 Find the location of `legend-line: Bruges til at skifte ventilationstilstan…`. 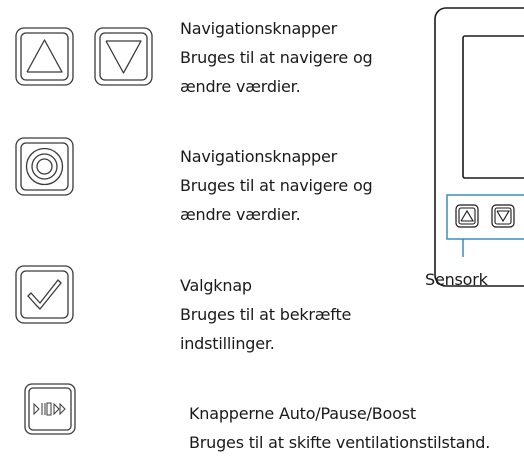

legend-line: Bruges til at skifte ventilationstilstan… is located at coordinates (340, 442).